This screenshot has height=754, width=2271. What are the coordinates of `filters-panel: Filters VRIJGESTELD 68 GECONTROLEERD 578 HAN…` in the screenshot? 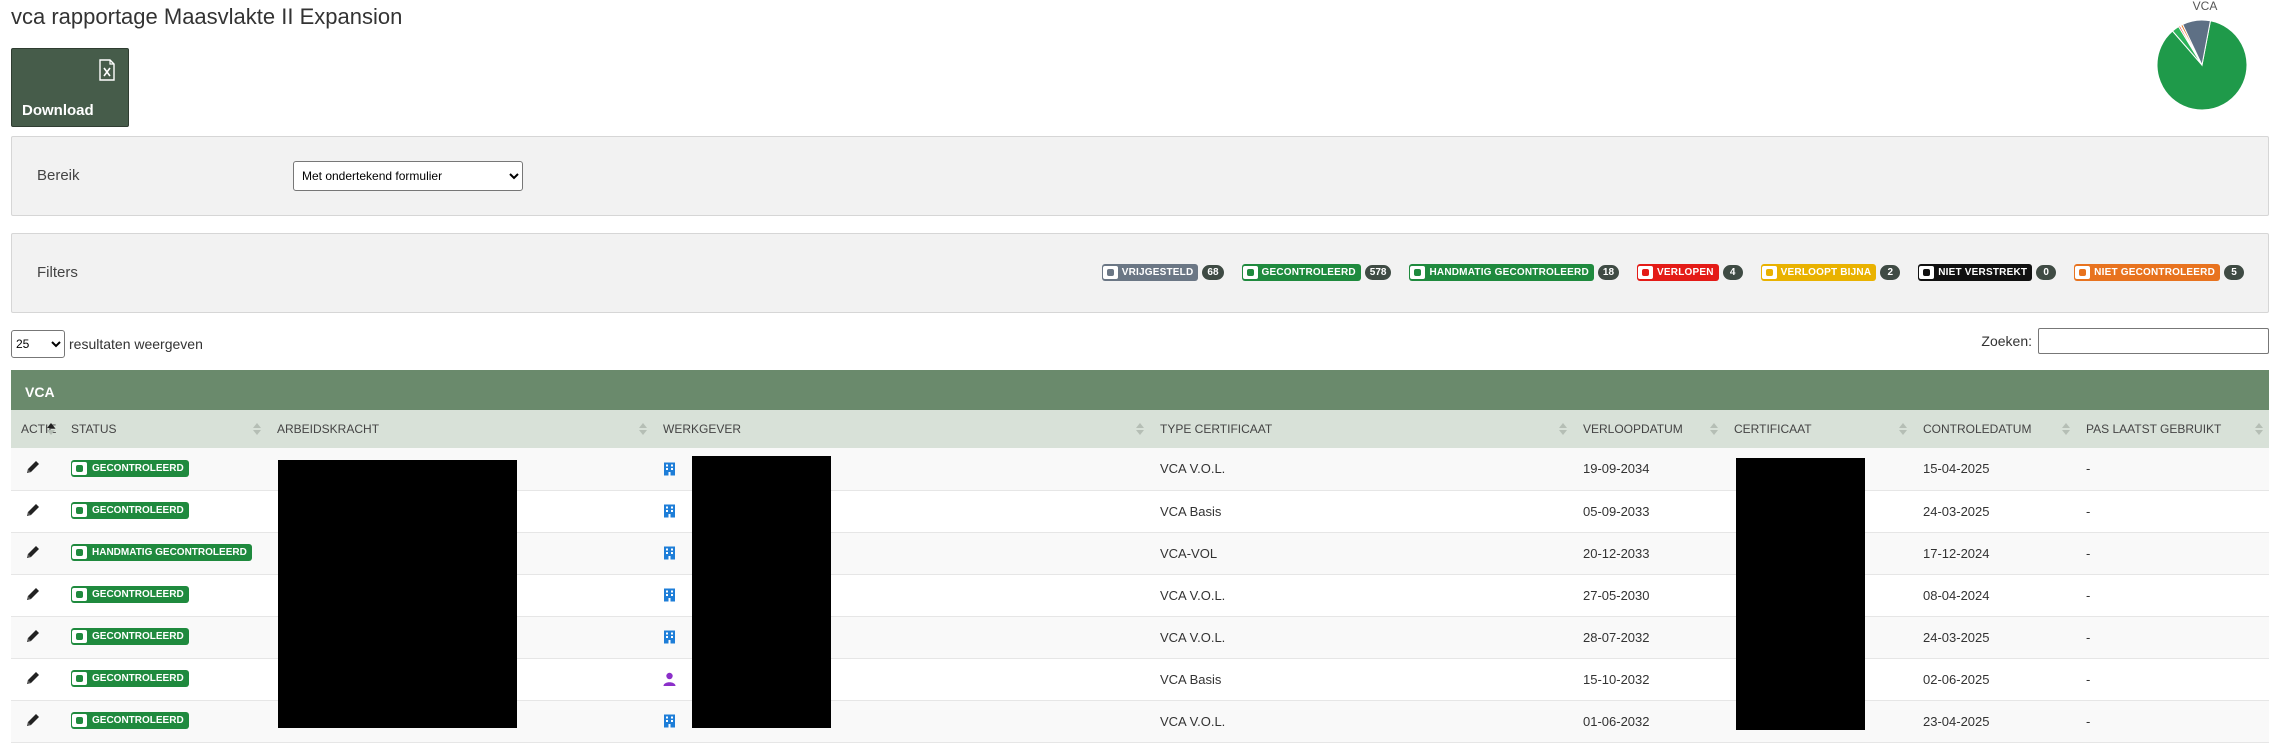 It's located at (1140, 273).